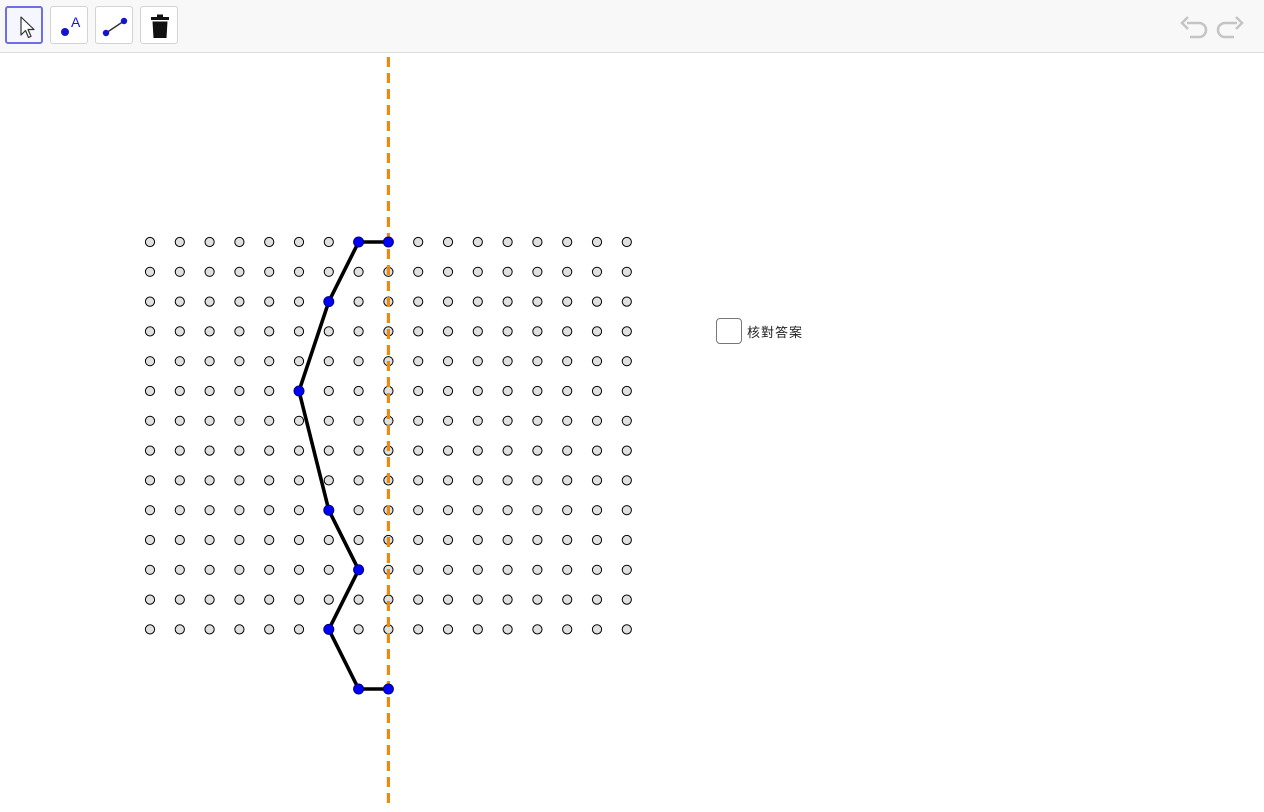 This screenshot has height=812, width=1264. I want to click on check-answer-checkbox, so click(729, 331).